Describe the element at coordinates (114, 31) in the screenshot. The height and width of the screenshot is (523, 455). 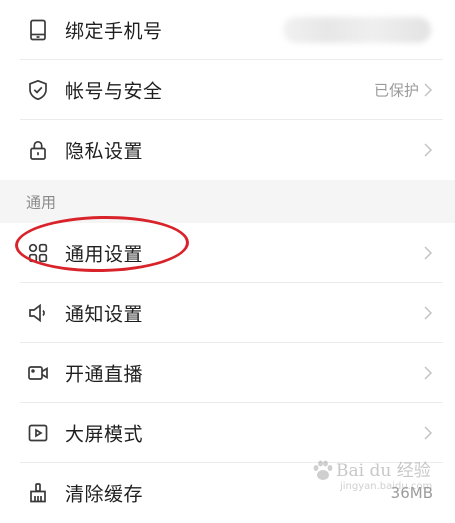
I see `row-label: 绑定手机号` at that location.